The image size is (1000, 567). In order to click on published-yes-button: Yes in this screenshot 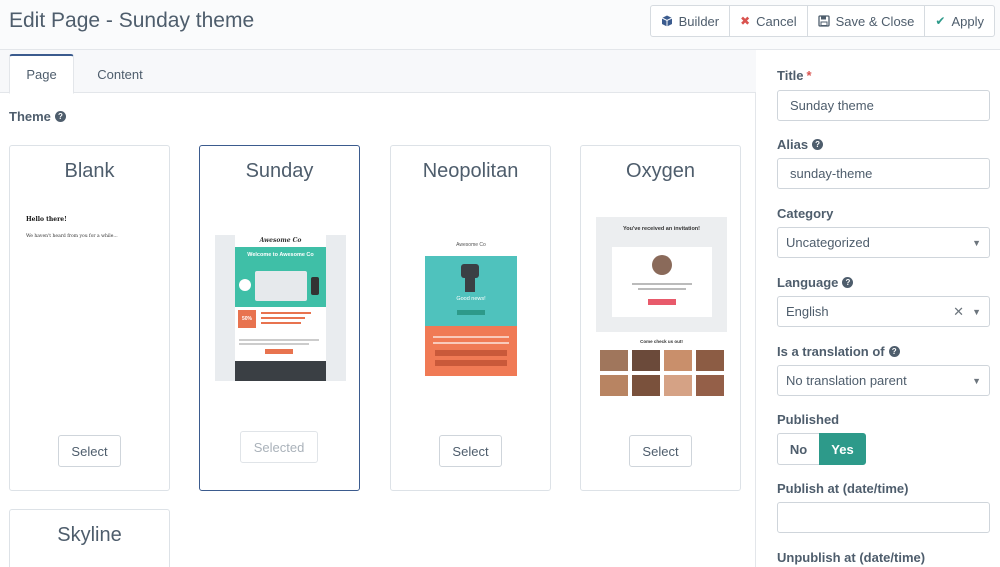, I will do `click(842, 449)`.